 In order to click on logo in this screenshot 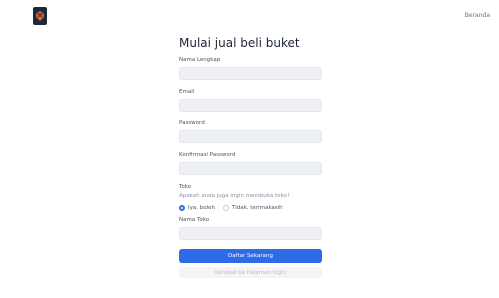, I will do `click(40, 16)`.